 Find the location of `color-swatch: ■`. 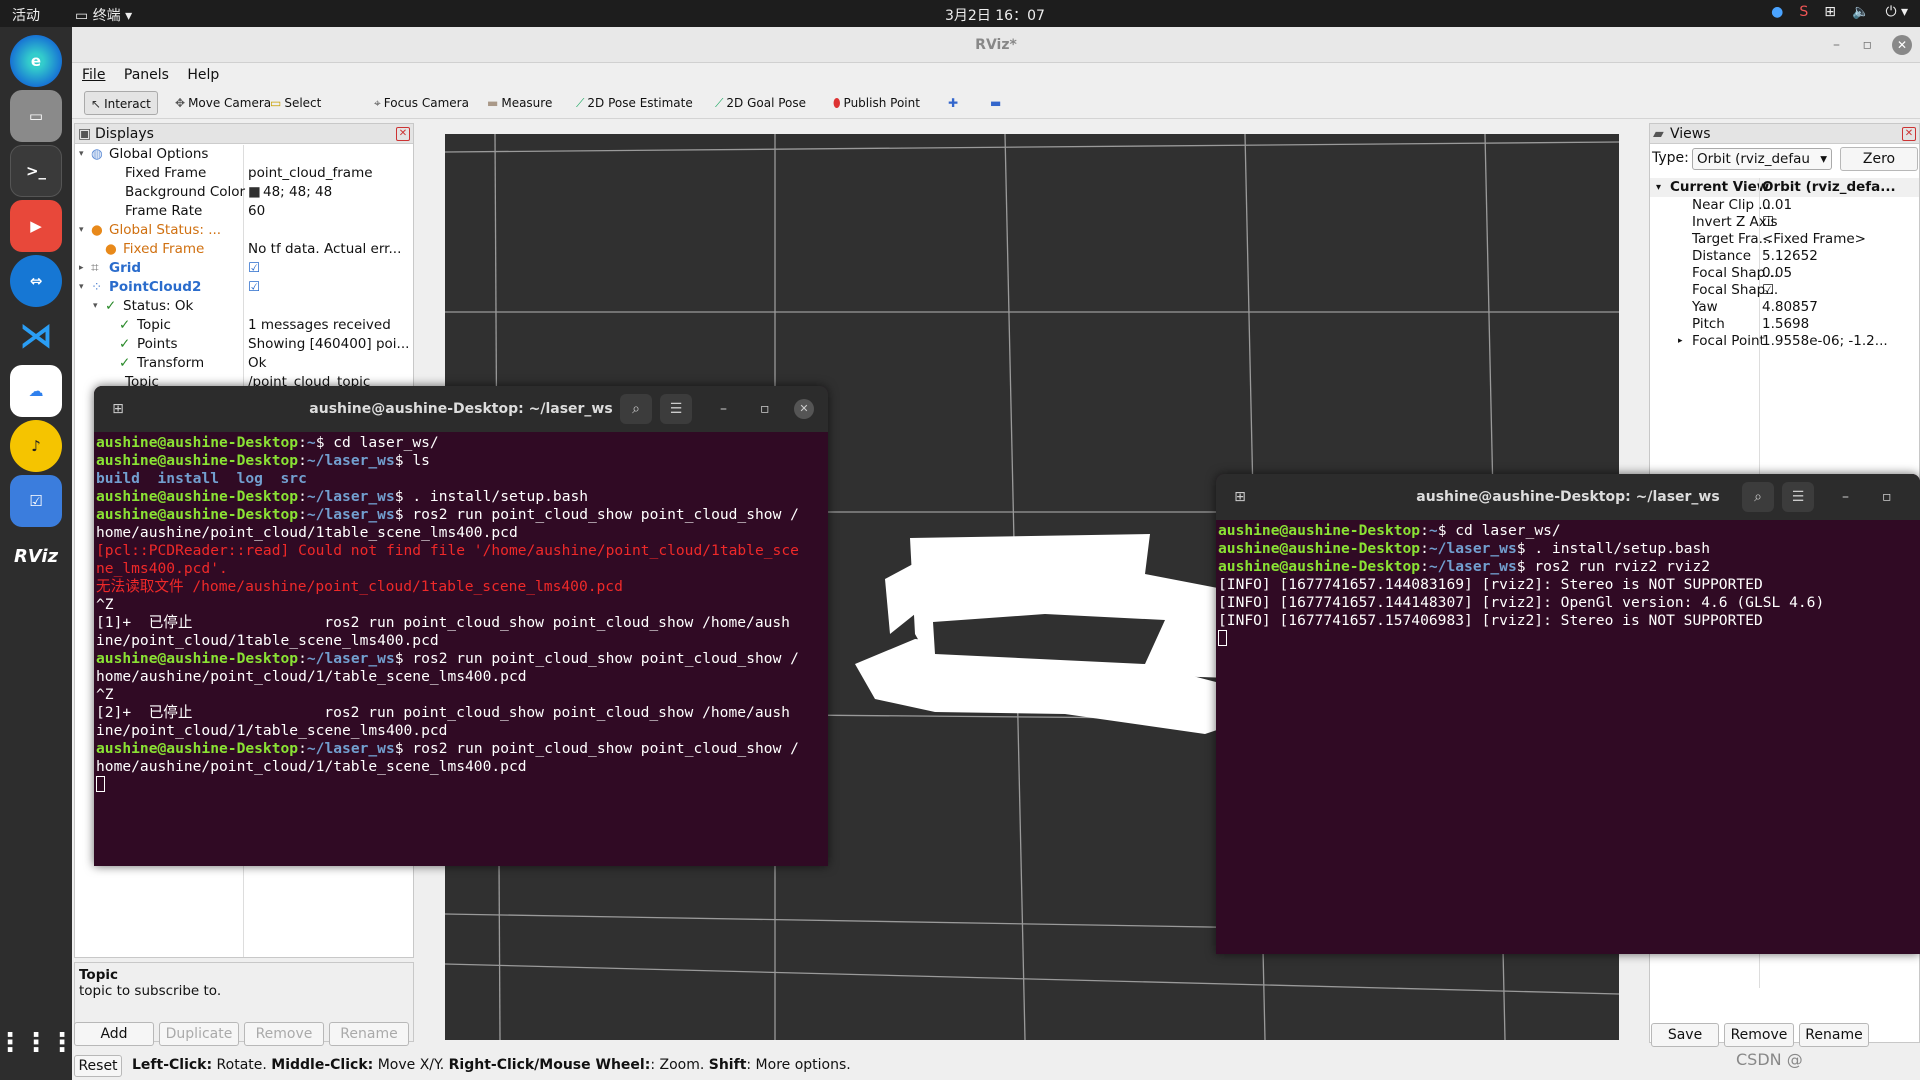

color-swatch: ■ is located at coordinates (254, 192).